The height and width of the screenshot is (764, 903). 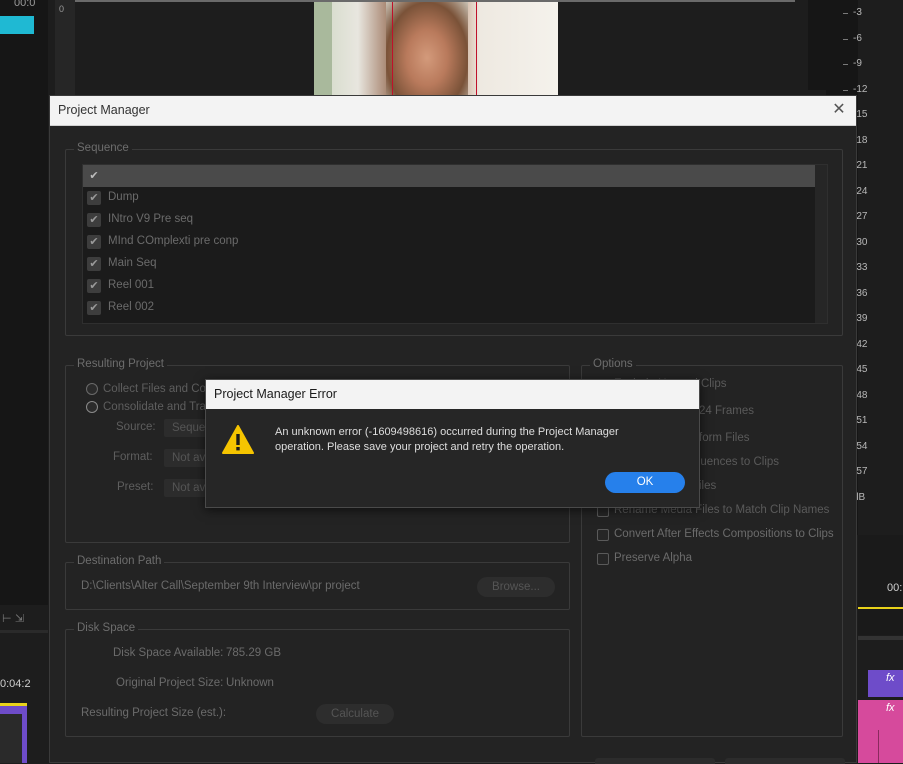 I want to click on sequence-row: ✔ INtro V9 Pre seq, so click(x=449, y=220).